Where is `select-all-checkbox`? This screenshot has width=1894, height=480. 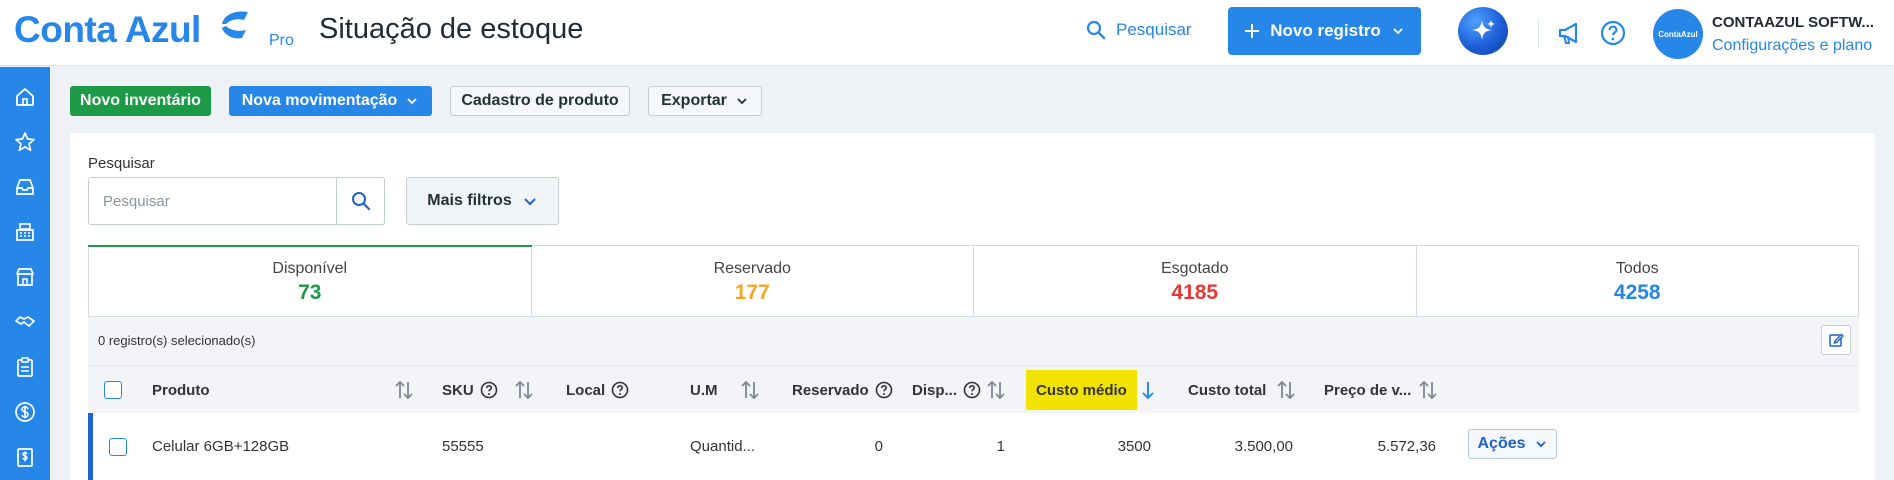 select-all-checkbox is located at coordinates (113, 390).